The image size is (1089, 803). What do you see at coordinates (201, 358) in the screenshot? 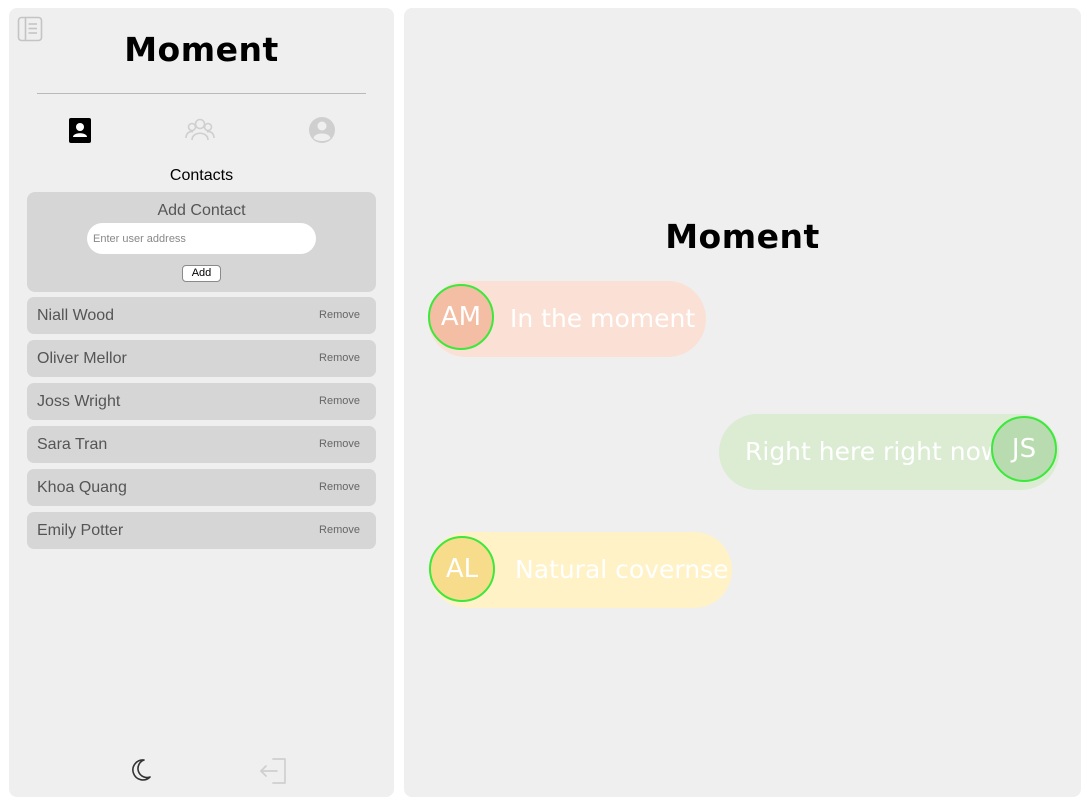
I see `contact-row: Oliver Mellor Remove` at bounding box center [201, 358].